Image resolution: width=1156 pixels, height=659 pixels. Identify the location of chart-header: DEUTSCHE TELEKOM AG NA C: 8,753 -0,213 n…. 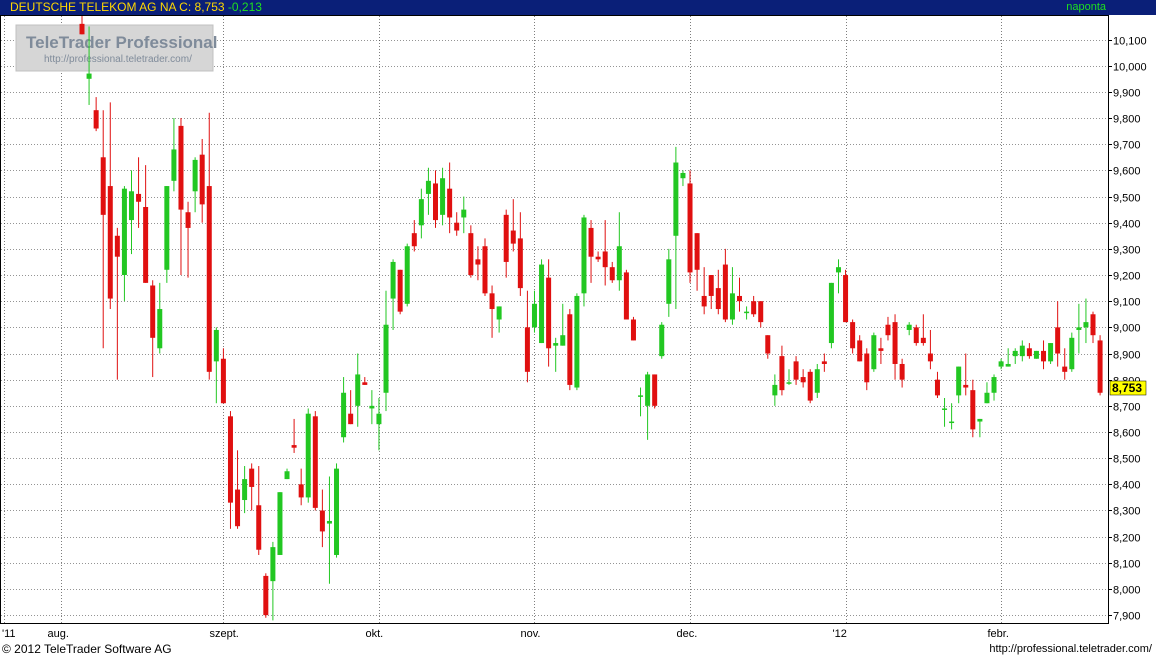
(578, 7).